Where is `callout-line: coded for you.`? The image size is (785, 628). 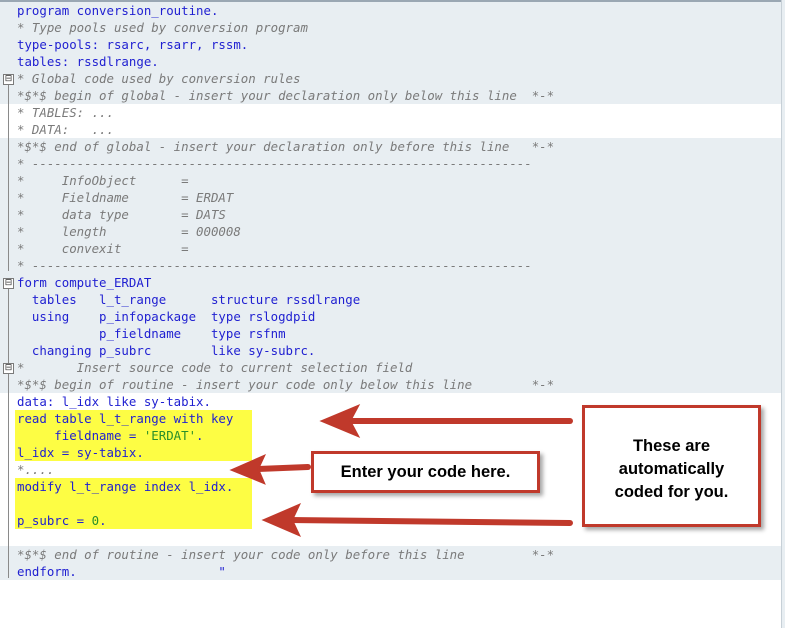 callout-line: coded for you. is located at coordinates (671, 492).